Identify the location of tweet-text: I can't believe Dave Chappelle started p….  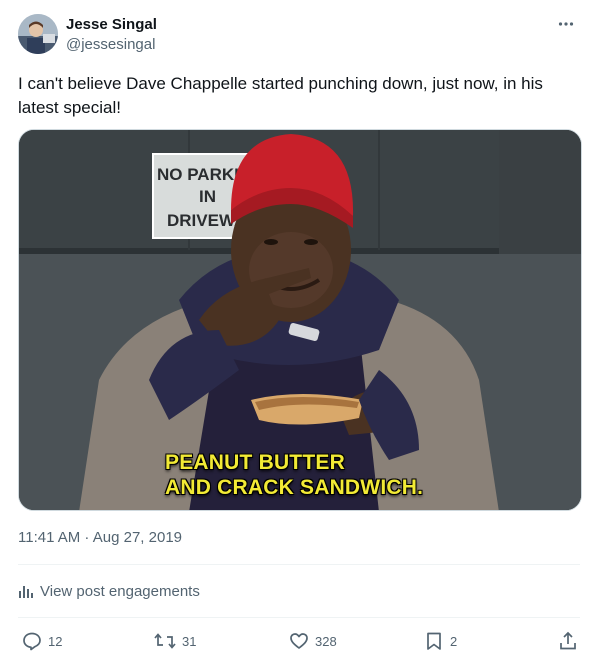
(280, 95).